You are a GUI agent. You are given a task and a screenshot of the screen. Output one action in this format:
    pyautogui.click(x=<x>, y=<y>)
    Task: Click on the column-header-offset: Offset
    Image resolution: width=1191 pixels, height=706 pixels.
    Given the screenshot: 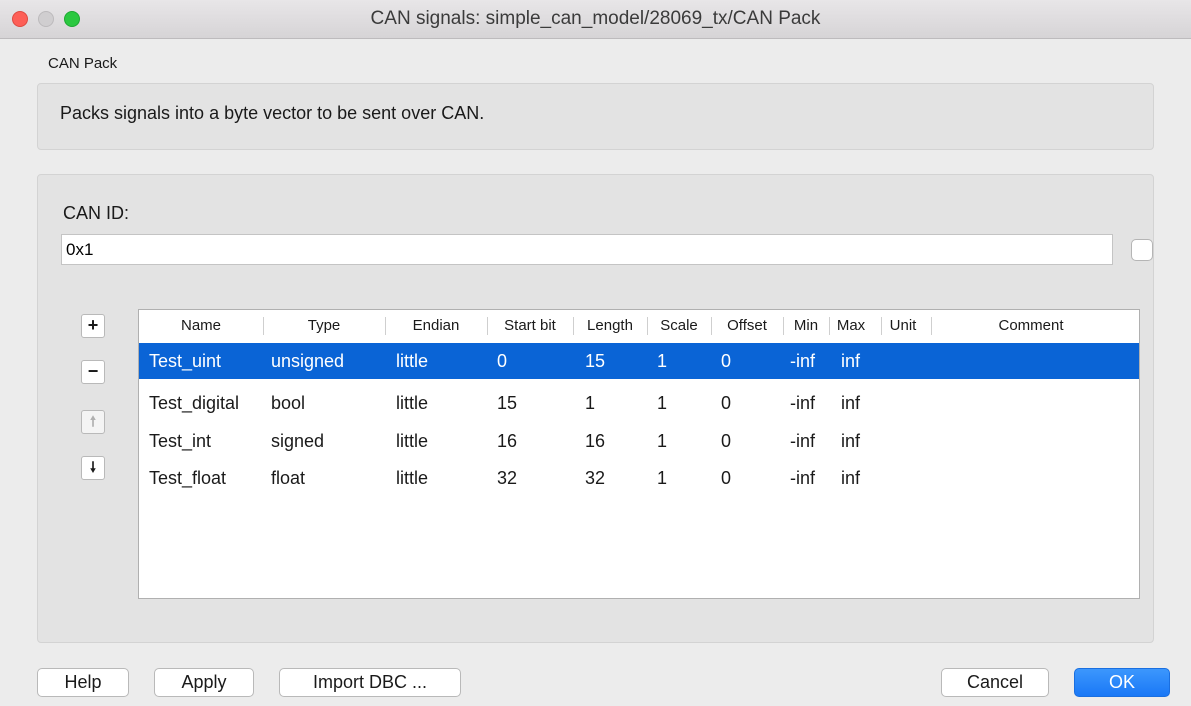 What is the action you would take?
    pyautogui.click(x=747, y=326)
    